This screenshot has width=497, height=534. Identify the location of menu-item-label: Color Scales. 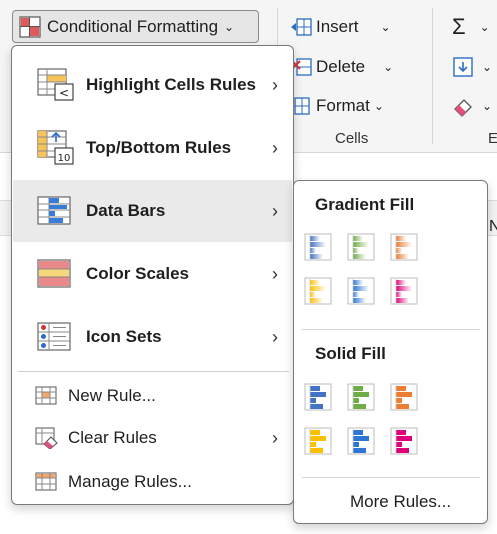
(137, 273).